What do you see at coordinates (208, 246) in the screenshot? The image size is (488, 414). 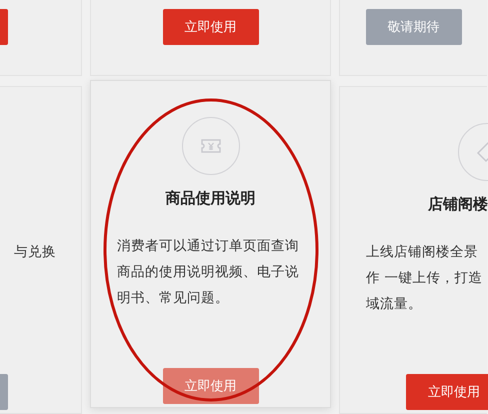 I see `description-line: 消费者可以通过订单页面查询` at bounding box center [208, 246].